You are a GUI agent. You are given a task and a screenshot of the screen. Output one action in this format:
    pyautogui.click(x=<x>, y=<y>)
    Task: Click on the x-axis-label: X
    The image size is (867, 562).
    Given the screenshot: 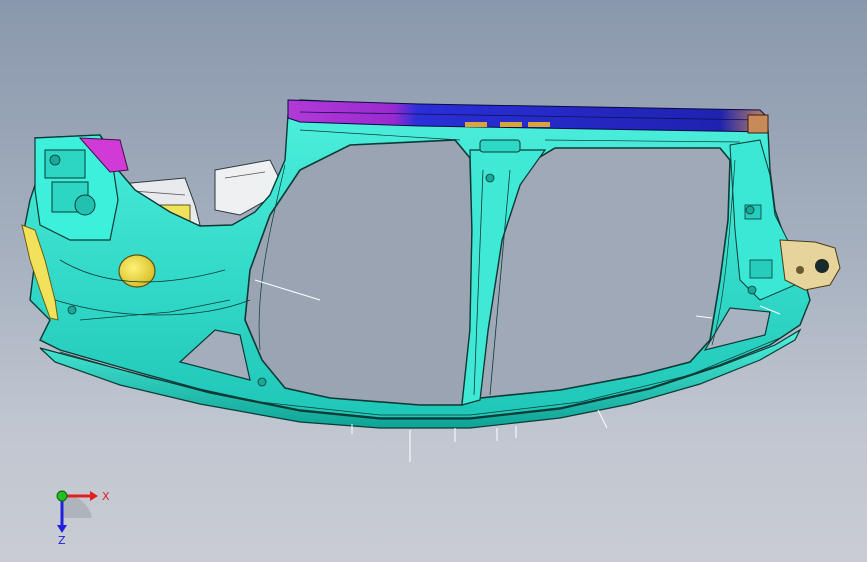 What is the action you would take?
    pyautogui.click(x=106, y=496)
    